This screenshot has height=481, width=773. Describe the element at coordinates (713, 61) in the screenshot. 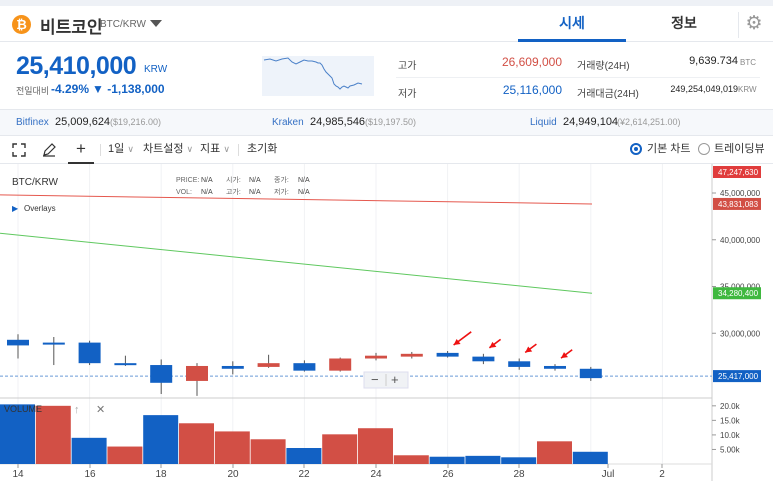

I see `volume-value: 9,639.734` at that location.